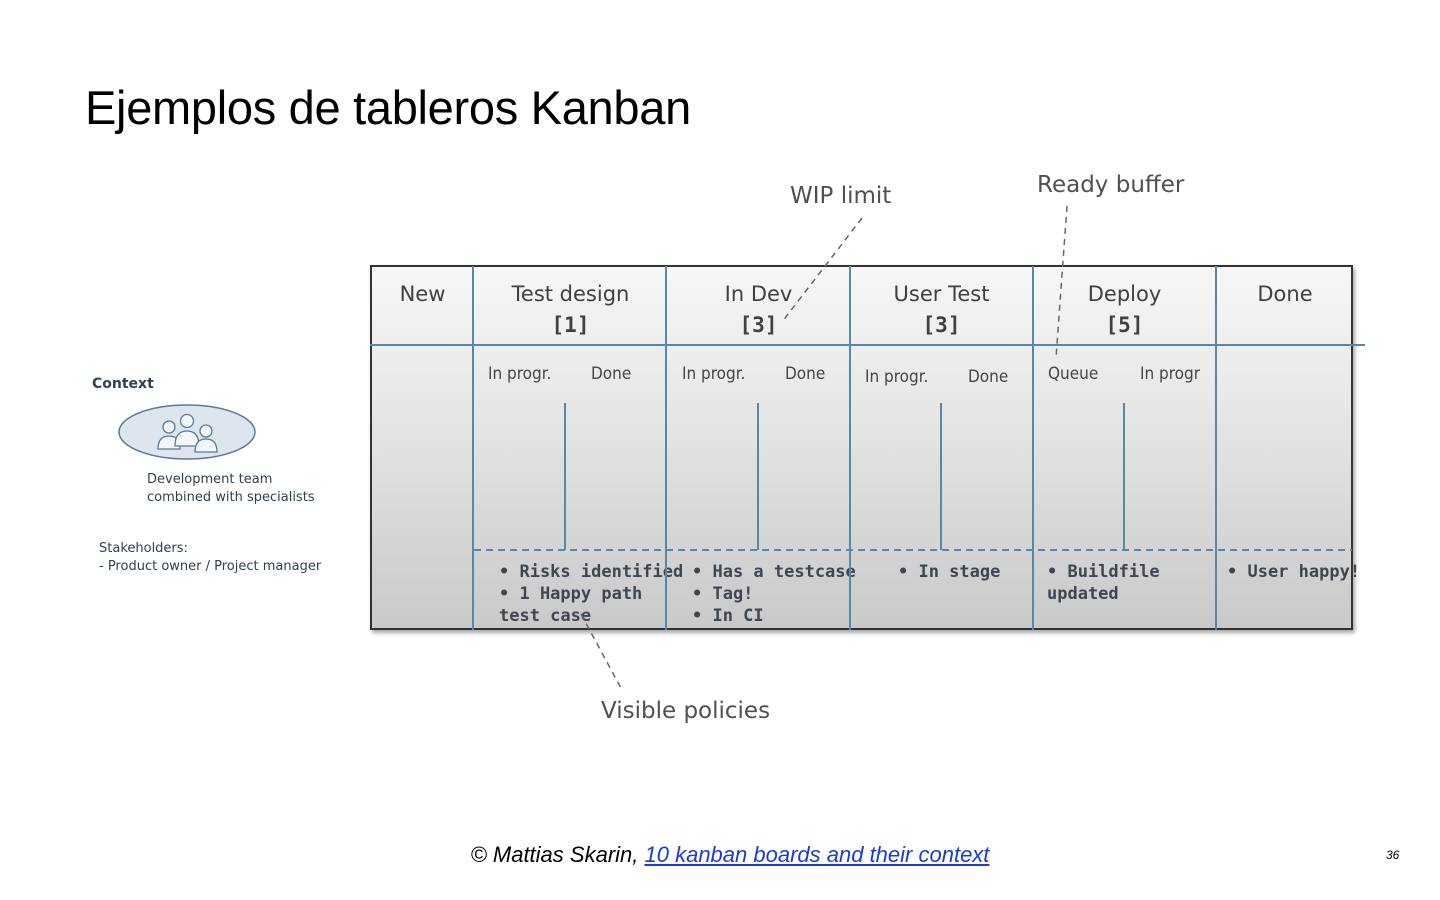 This screenshot has width=1440, height=900. What do you see at coordinates (187, 432) in the screenshot?
I see `team-icon` at bounding box center [187, 432].